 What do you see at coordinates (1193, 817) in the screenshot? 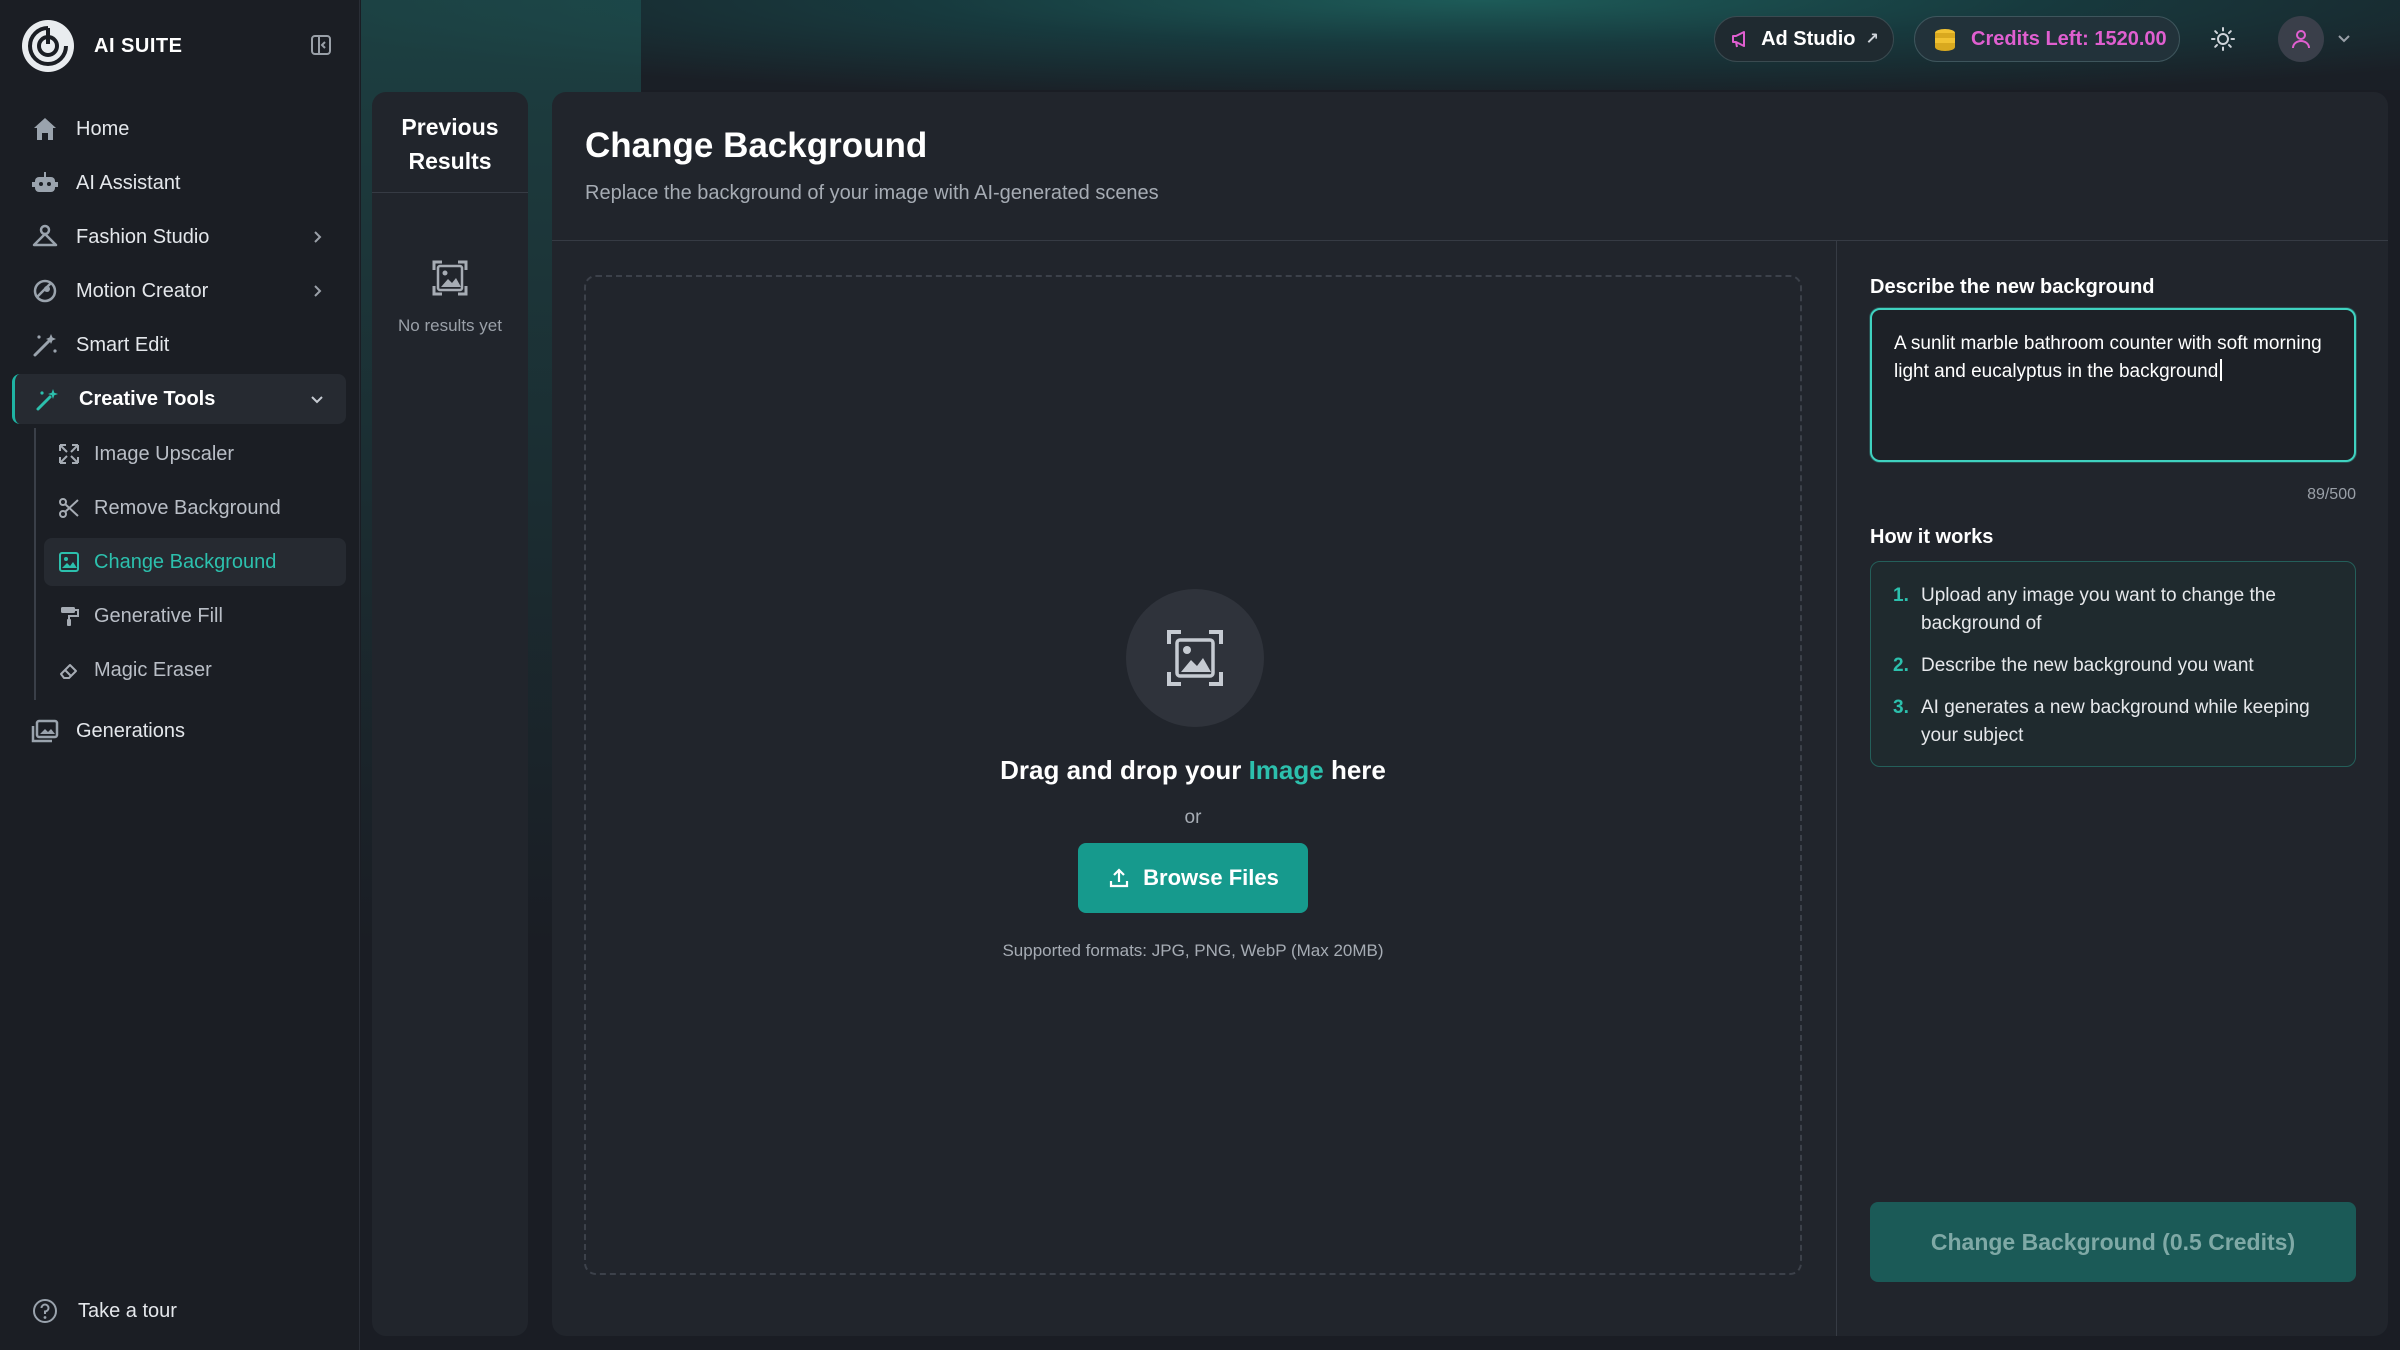
I see `dropzone-or-text: or` at bounding box center [1193, 817].